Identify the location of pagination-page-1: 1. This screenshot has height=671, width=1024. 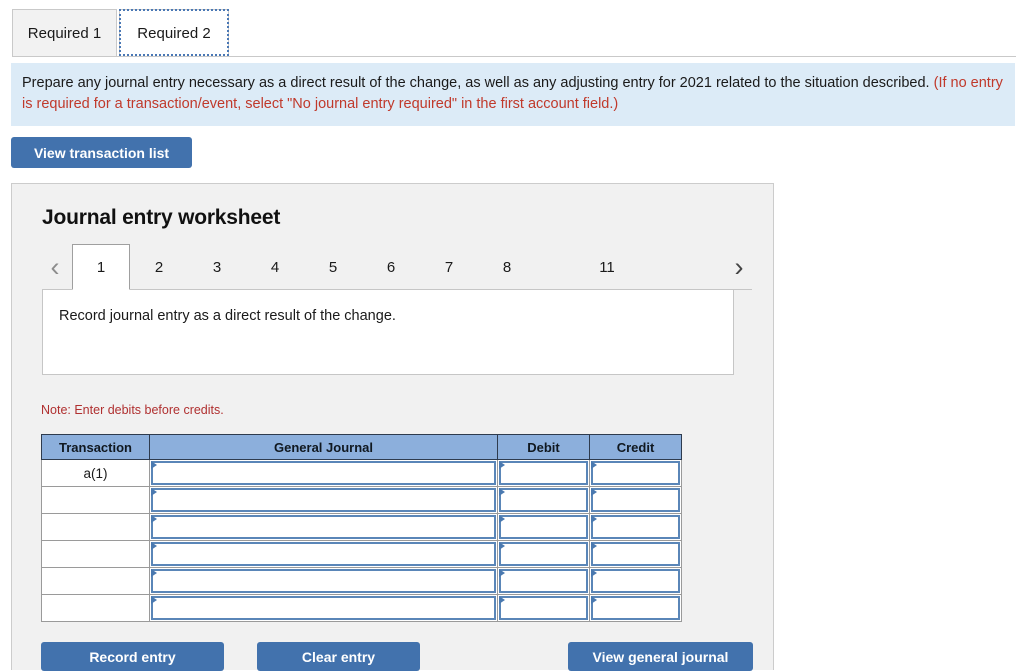
(101, 267).